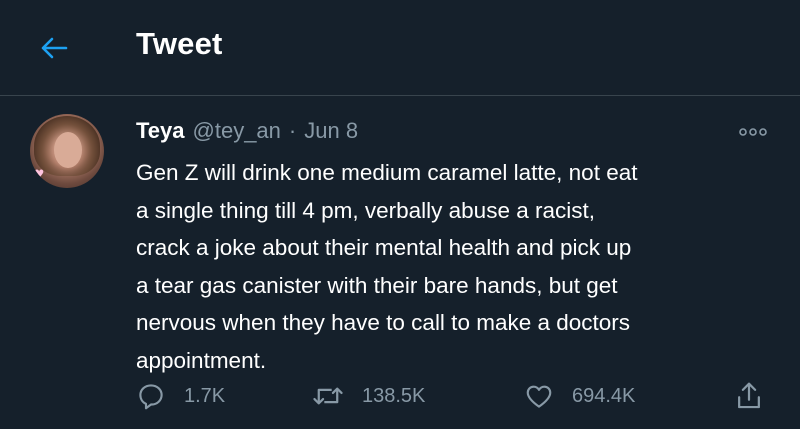 The image size is (800, 429). Describe the element at coordinates (180, 396) in the screenshot. I see `reply-button: 1.7K` at that location.